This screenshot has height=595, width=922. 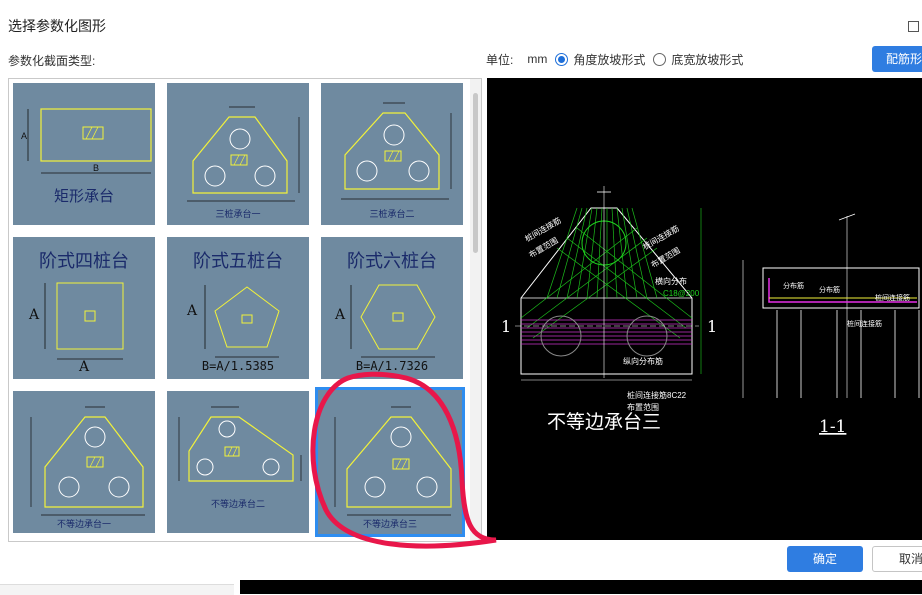 I want to click on shape-tile-rect-cap: A B 矩形承台, so click(x=84, y=154).